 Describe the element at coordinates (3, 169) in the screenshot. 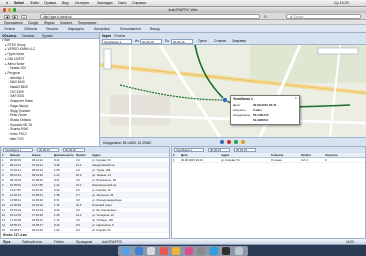

I see `table-cell: 3` at that location.